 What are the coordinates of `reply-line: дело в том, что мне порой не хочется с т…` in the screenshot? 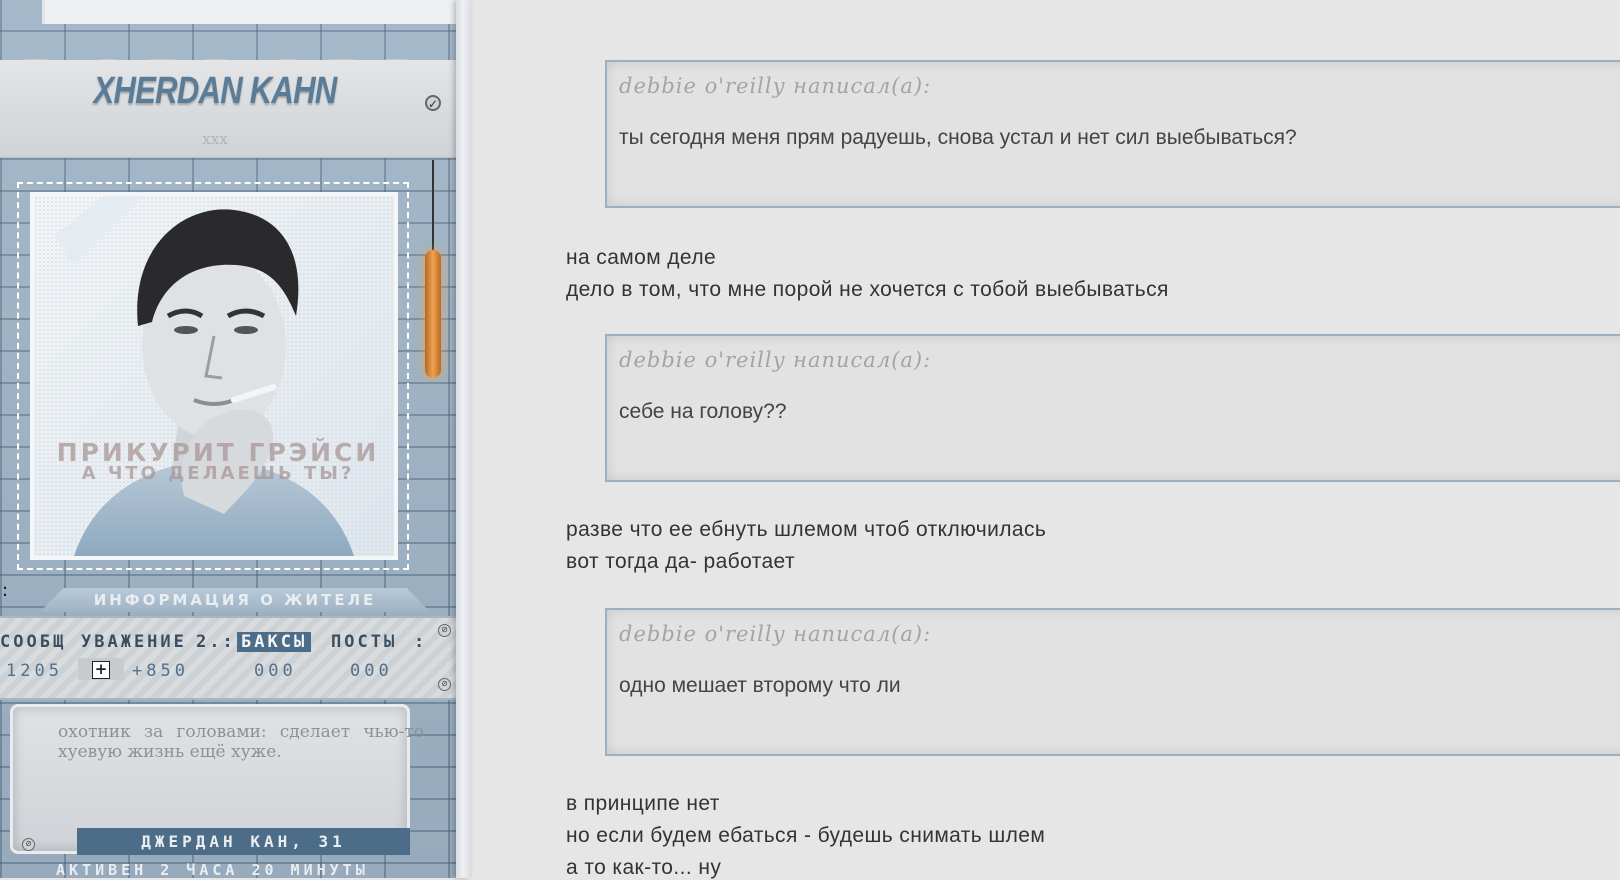 It's located at (867, 289).